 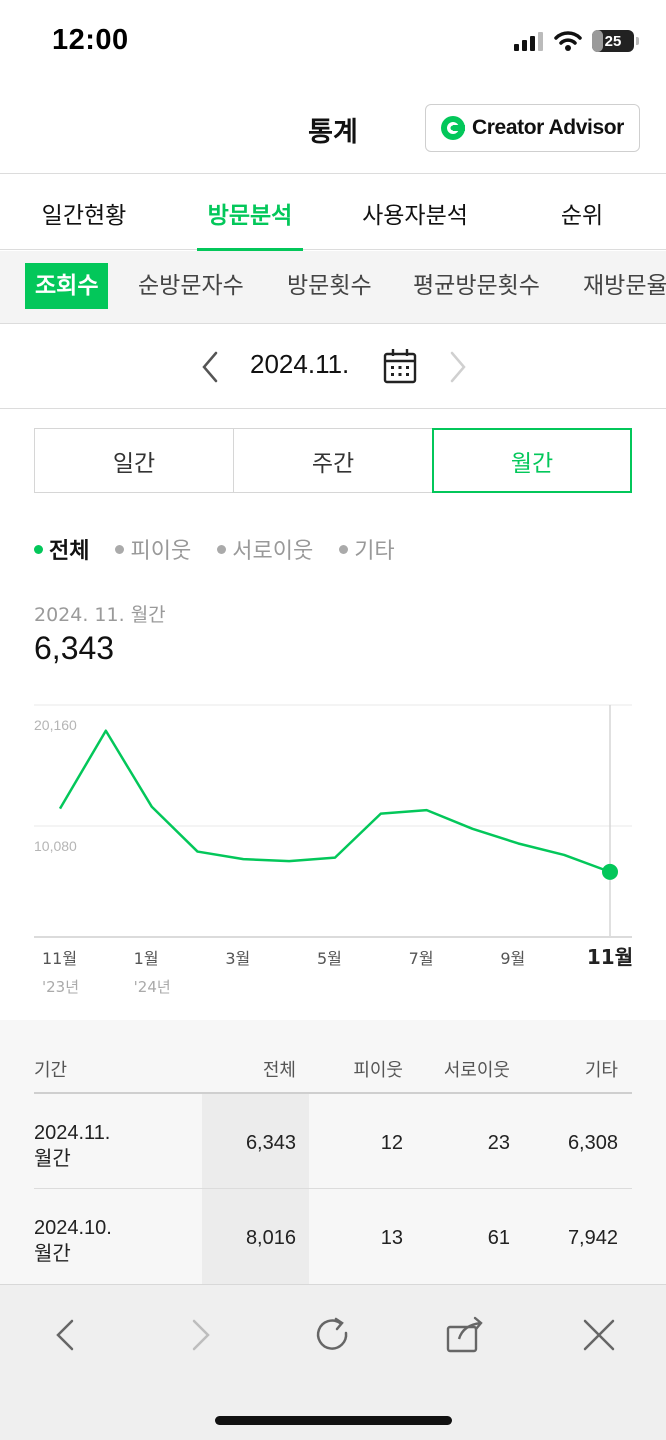 What do you see at coordinates (329, 958) in the screenshot?
I see `x-tick-label: 5월` at bounding box center [329, 958].